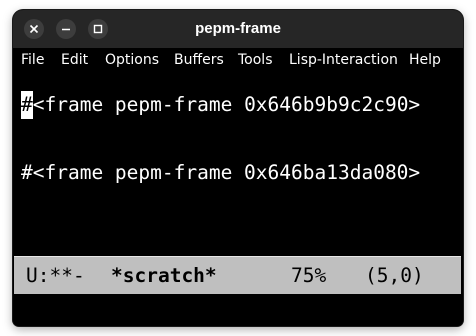 The height and width of the screenshot is (336, 476). I want to click on menu-help: Help, so click(425, 60).